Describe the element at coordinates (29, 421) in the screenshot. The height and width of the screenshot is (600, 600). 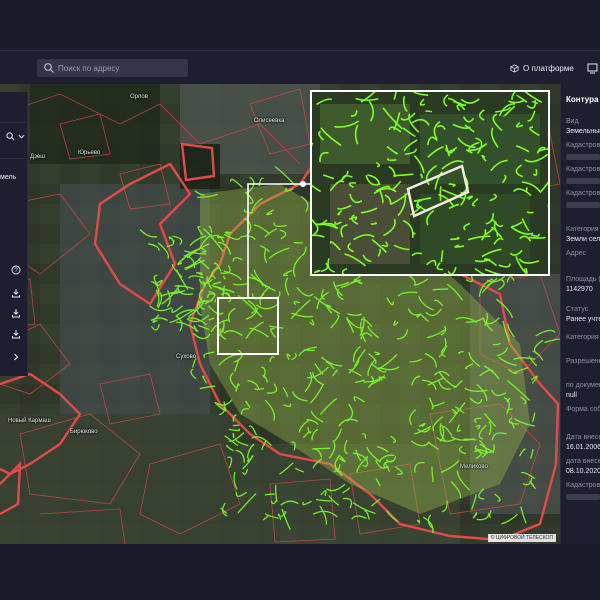
I see `map-label: Новый Кармаш` at that location.